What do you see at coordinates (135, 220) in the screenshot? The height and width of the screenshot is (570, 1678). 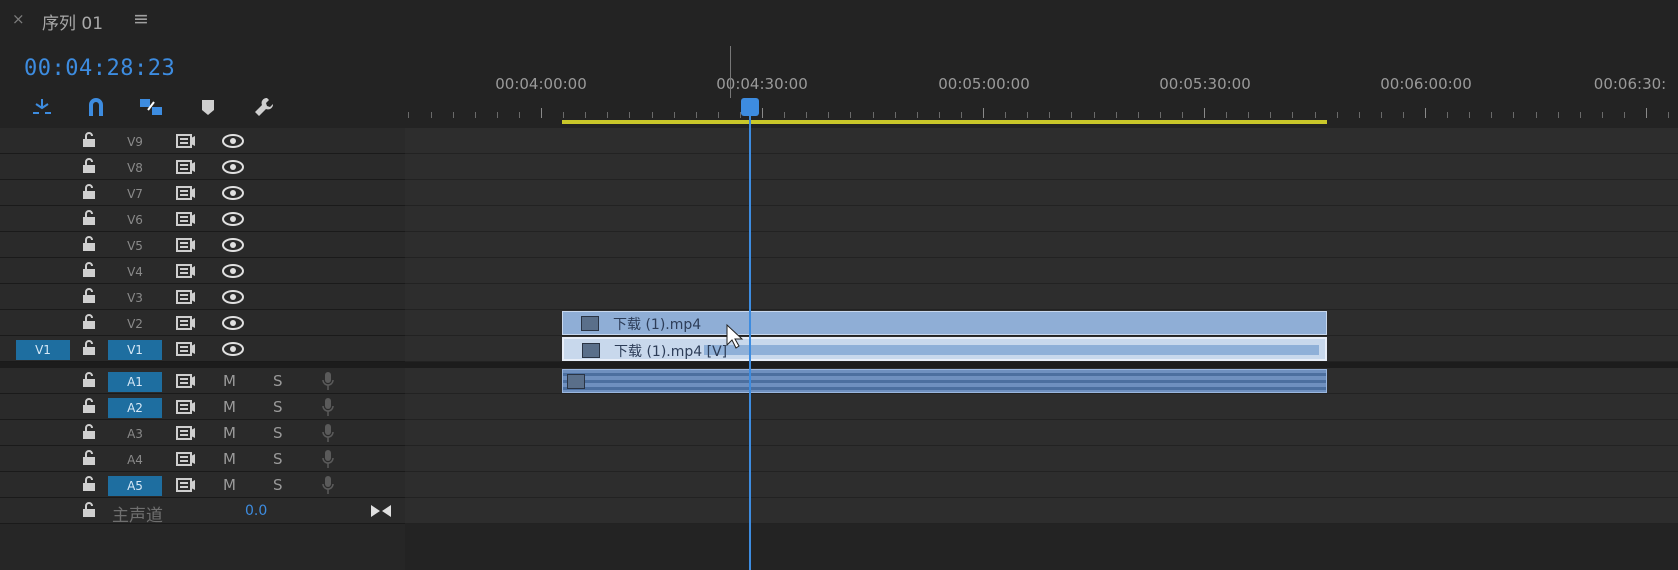 I see `track-name: V6` at bounding box center [135, 220].